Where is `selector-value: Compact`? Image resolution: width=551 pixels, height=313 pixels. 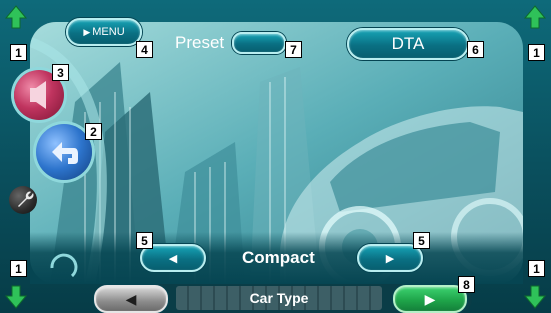
selector-value: Compact is located at coordinates (278, 257).